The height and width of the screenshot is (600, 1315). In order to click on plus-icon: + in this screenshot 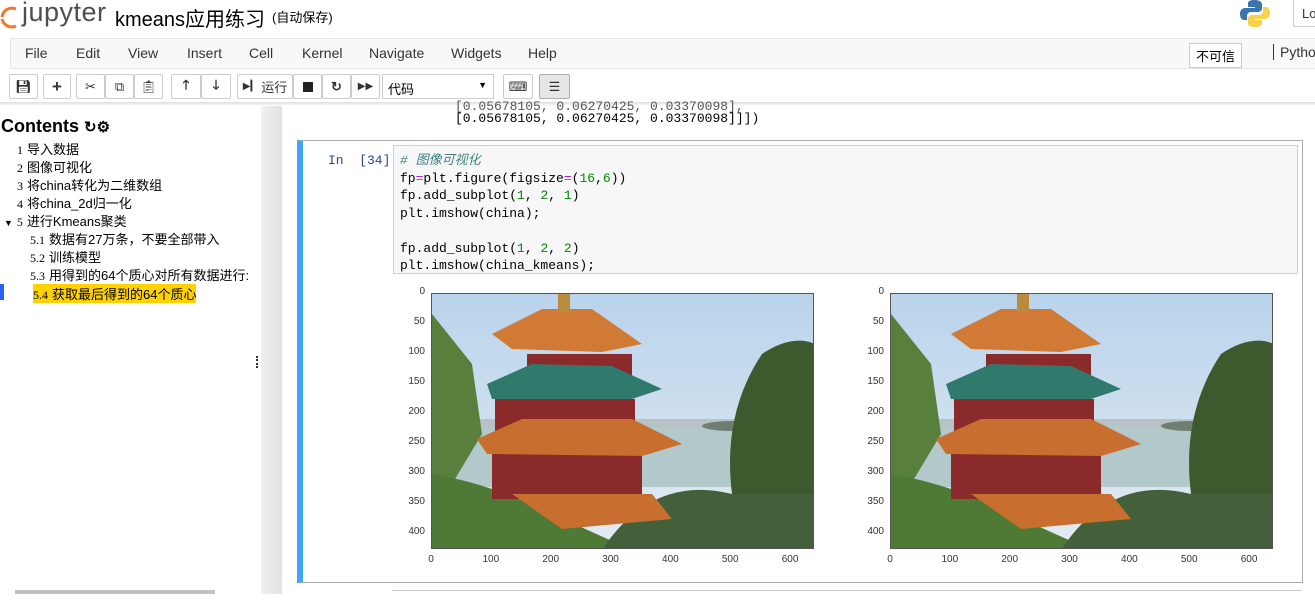, I will do `click(57, 86)`.